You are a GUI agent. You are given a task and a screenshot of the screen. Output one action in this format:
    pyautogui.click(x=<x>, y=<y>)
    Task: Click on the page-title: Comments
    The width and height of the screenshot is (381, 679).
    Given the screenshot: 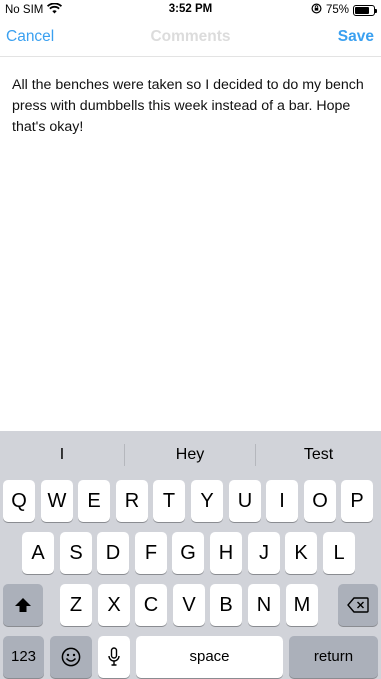 What is the action you would take?
    pyautogui.click(x=190, y=36)
    